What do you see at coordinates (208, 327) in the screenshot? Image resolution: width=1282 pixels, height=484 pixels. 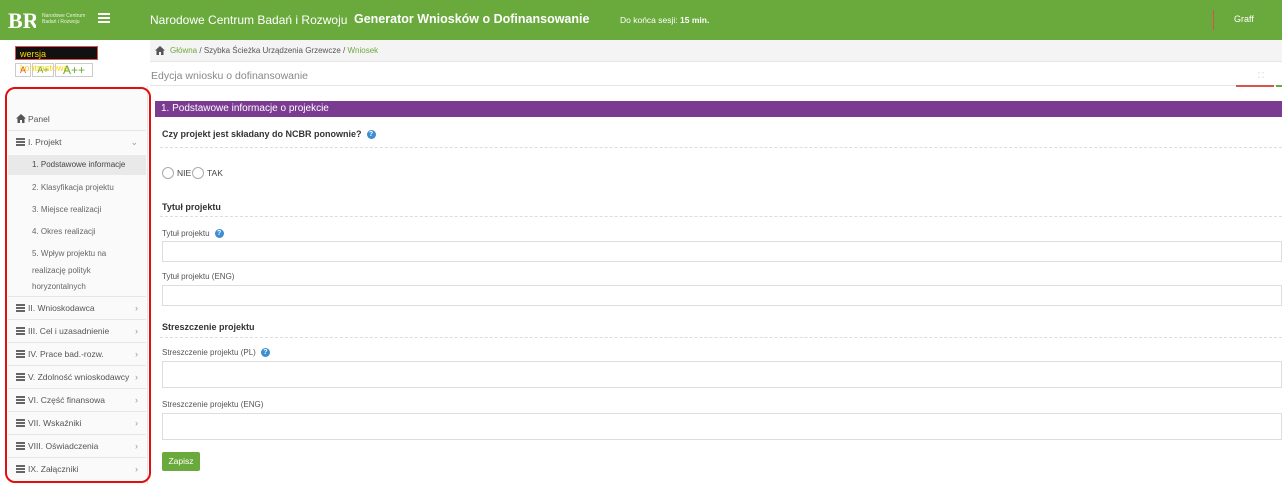 I see `section-summary-heading: Streszczenie projektu` at bounding box center [208, 327].